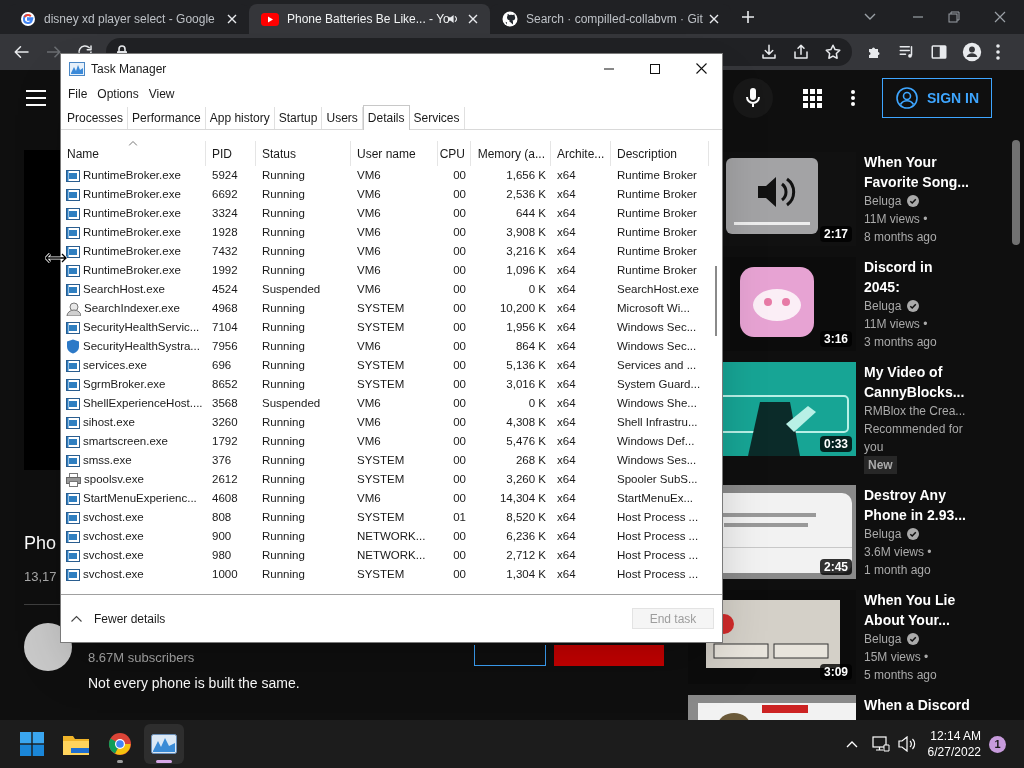 The image size is (1024, 768). I want to click on clock: 12:14 AM 6/27/2022, so click(954, 744).